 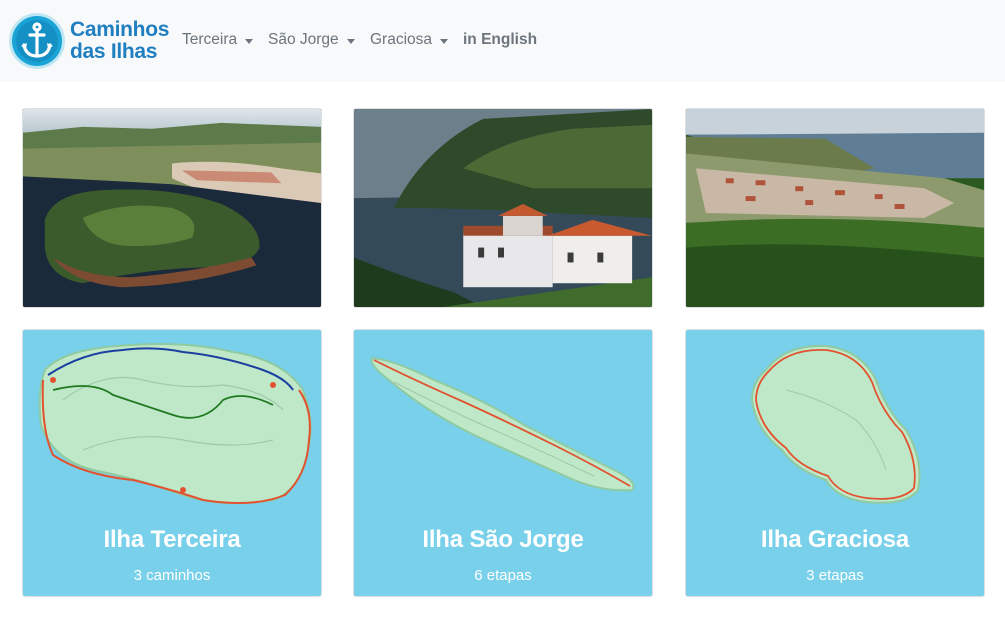 I want to click on island-card-graciosa: Ilha Graciosa 3 etapas, so click(x=835, y=463).